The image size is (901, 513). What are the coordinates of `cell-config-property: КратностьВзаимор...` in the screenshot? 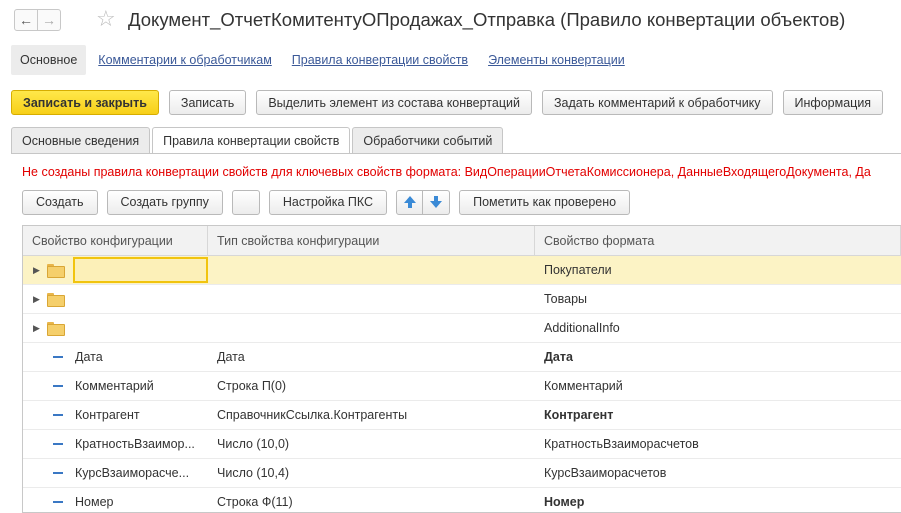 It's located at (135, 444).